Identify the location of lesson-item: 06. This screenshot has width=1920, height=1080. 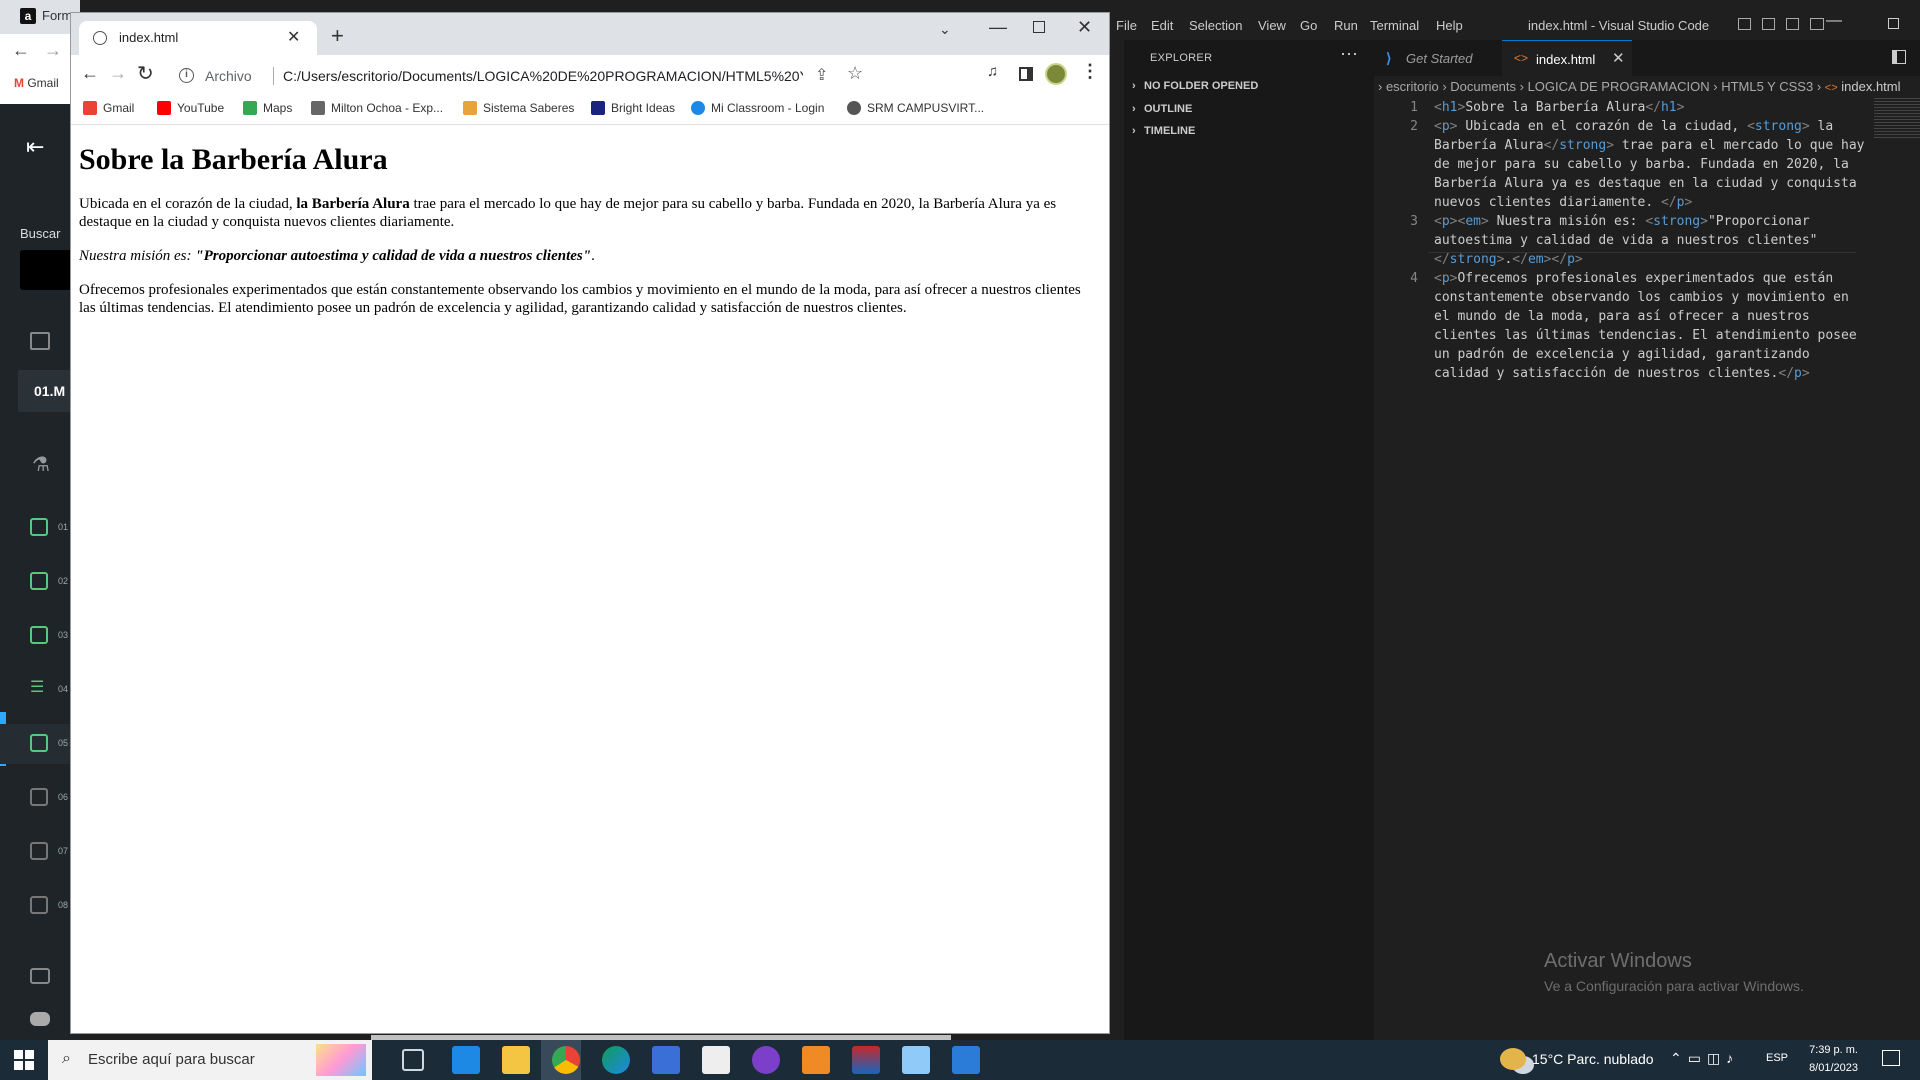
(40, 798).